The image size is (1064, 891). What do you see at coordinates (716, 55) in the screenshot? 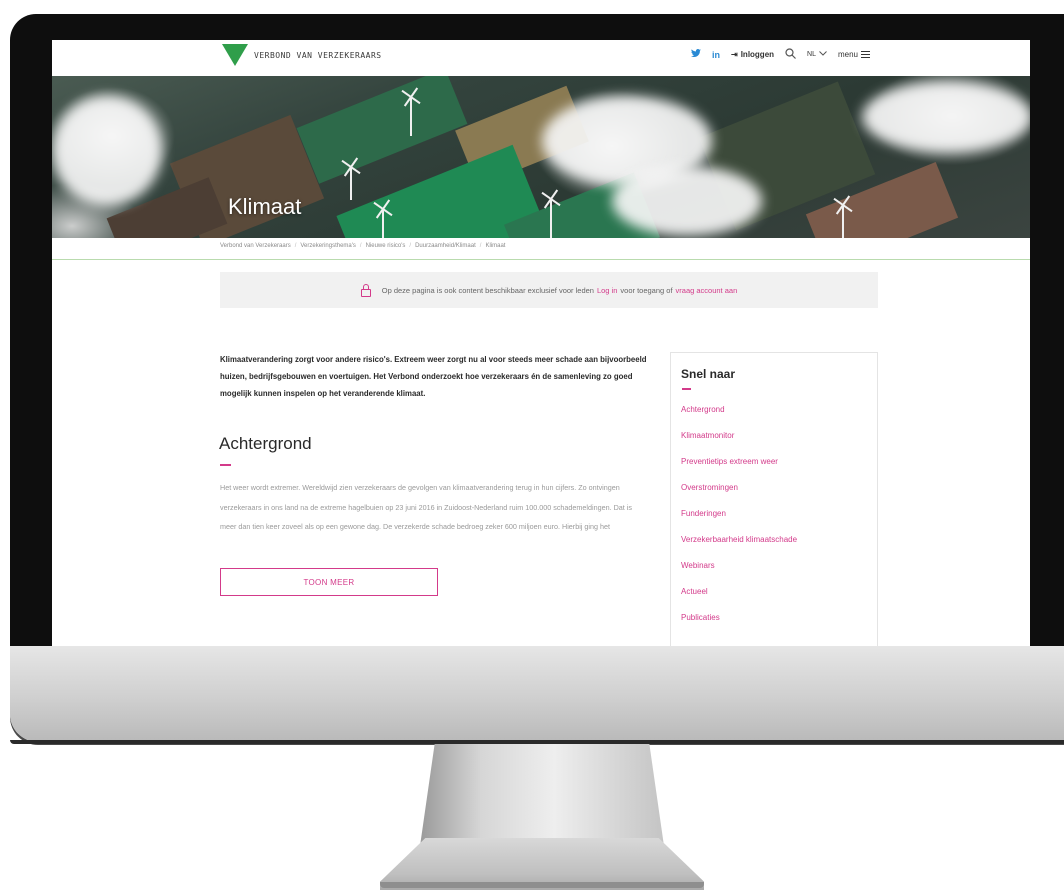
I see `linkedin-icon: in` at bounding box center [716, 55].